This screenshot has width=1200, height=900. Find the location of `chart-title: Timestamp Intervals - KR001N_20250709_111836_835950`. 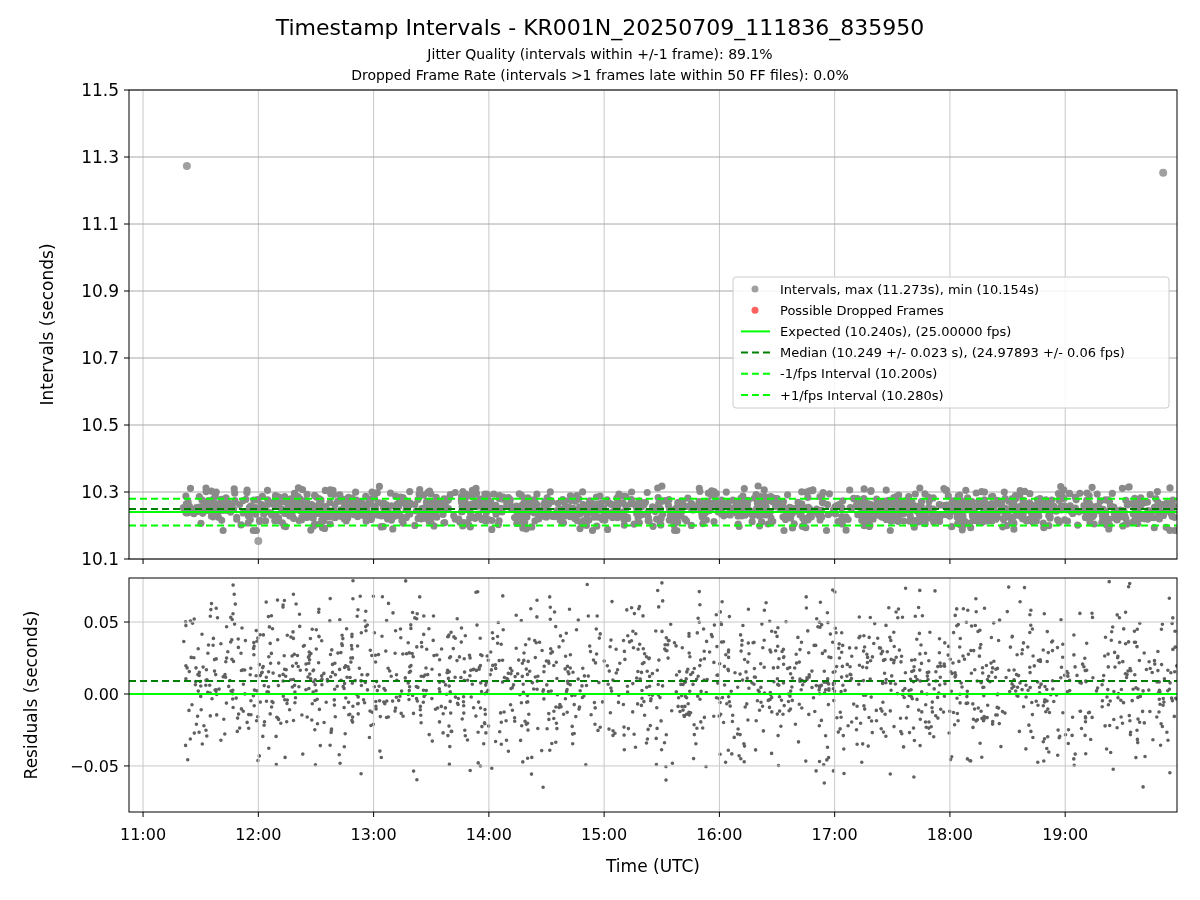

chart-title: Timestamp Intervals - KR001N_20250709_111836_835950 is located at coordinates (600, 28).